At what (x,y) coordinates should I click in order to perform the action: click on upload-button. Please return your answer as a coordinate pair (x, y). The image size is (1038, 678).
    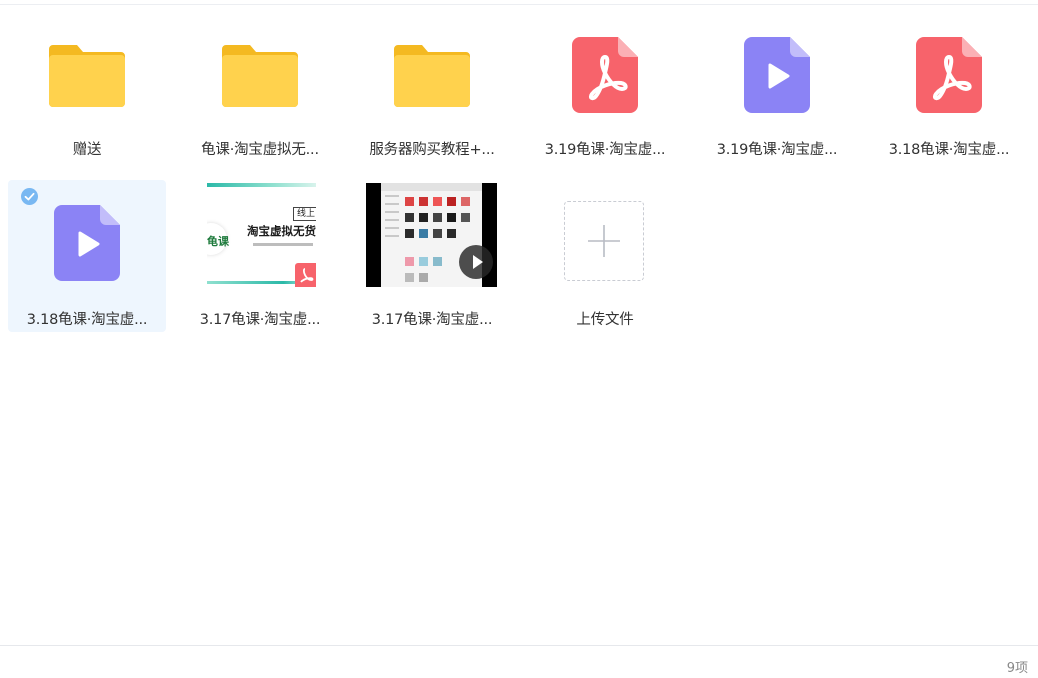
    Looking at the image, I should click on (604, 241).